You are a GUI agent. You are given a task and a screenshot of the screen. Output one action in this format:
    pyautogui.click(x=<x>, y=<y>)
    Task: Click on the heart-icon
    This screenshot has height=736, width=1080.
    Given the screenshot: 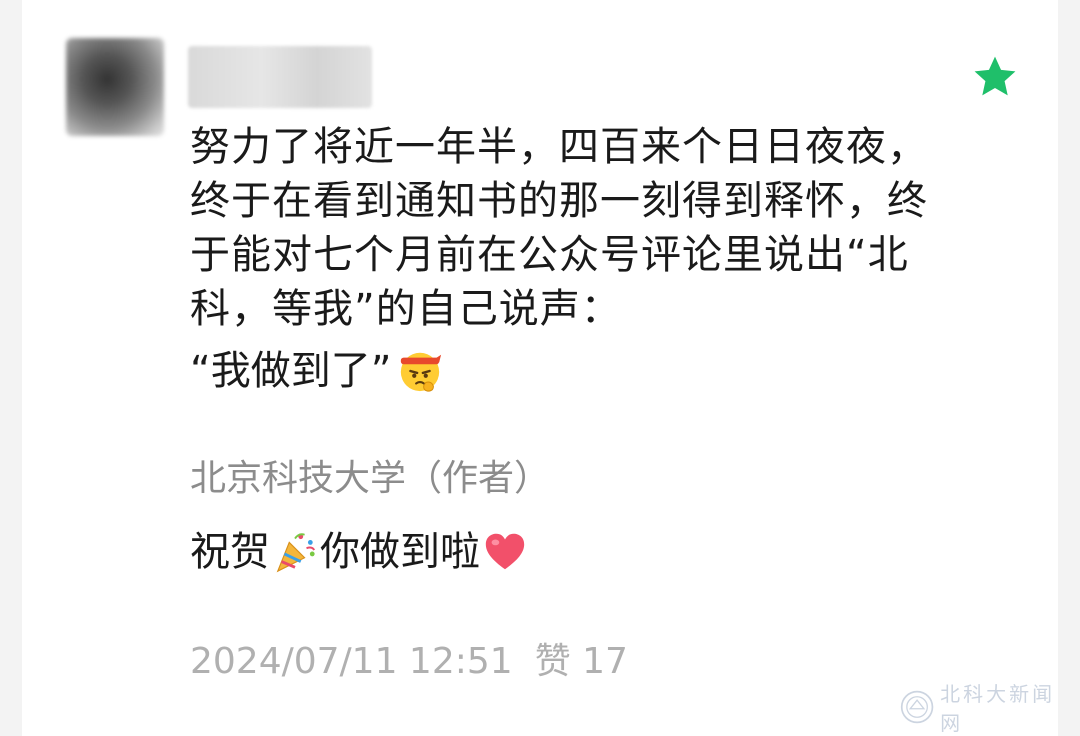 What is the action you would take?
    pyautogui.click(x=505, y=551)
    